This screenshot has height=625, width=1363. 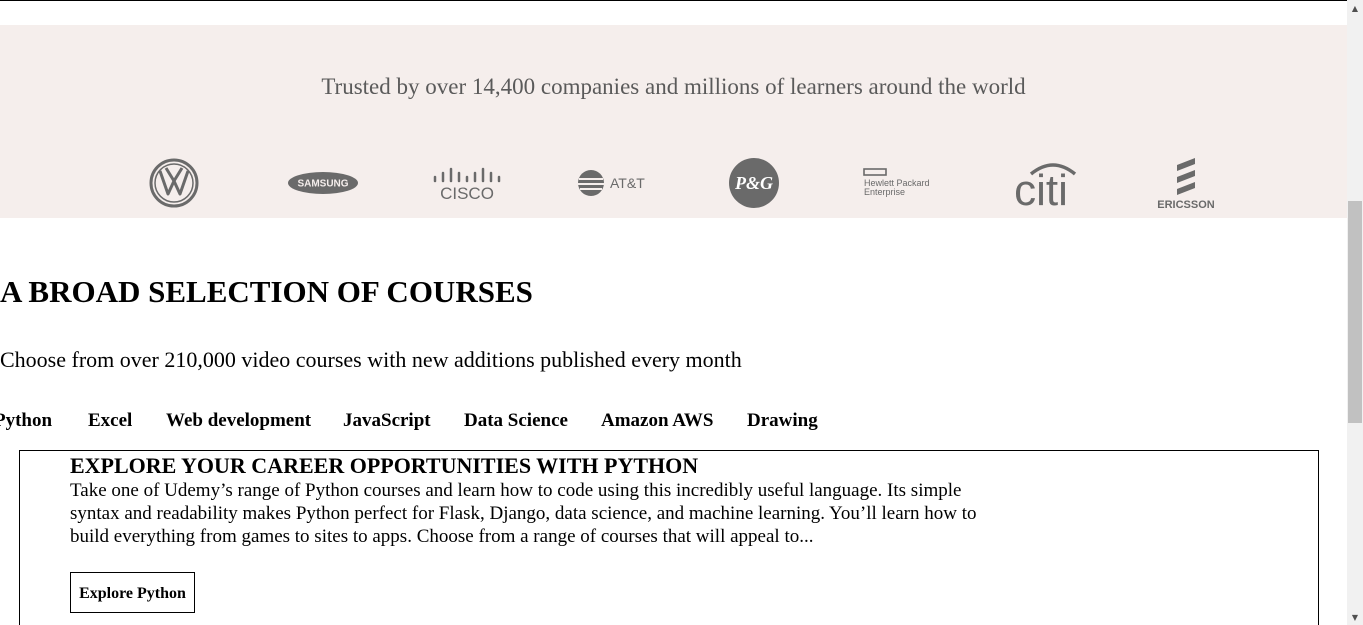 What do you see at coordinates (1355, 617) in the screenshot?
I see `scroll-down-icon: ▼` at bounding box center [1355, 617].